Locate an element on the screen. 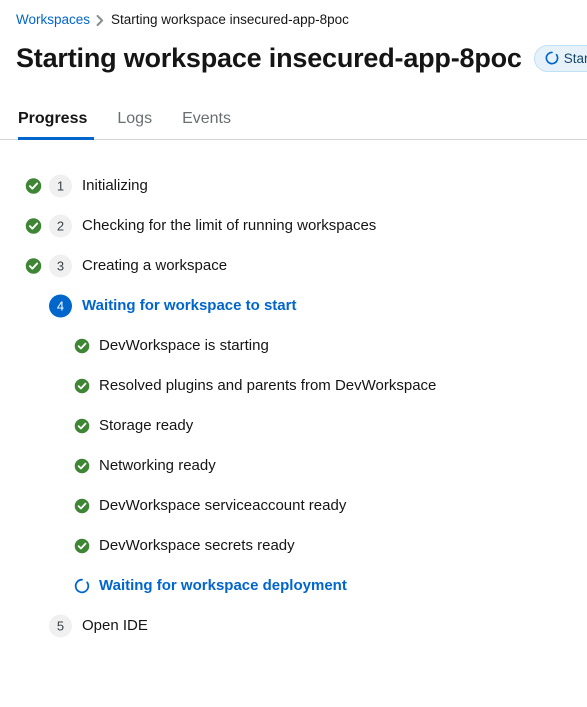  substep-label: Networking ready is located at coordinates (157, 465).